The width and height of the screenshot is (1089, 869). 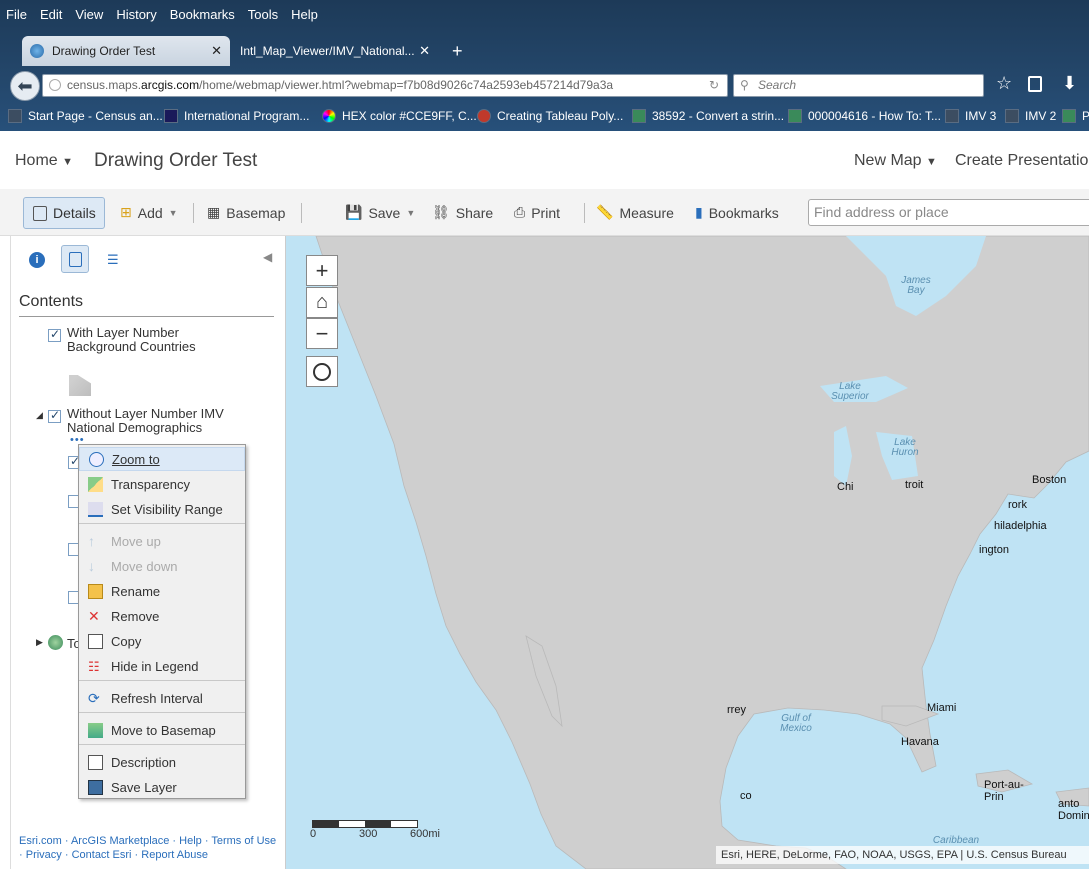 What do you see at coordinates (89, 14) in the screenshot?
I see `menu-view: View` at bounding box center [89, 14].